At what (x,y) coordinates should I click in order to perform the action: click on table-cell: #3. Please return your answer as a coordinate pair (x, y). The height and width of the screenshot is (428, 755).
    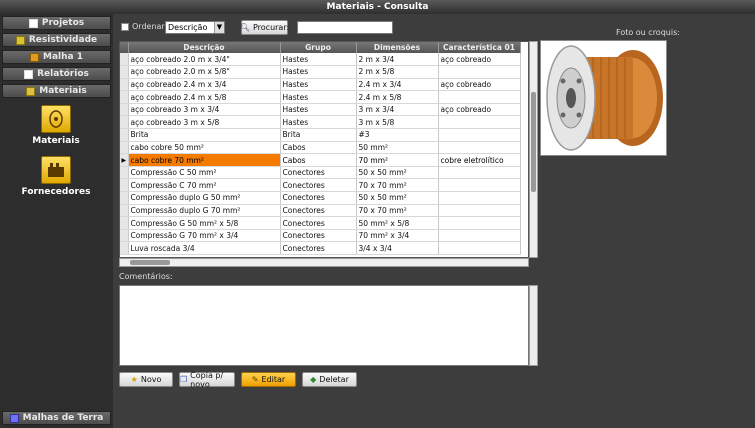
    Looking at the image, I should click on (397, 135).